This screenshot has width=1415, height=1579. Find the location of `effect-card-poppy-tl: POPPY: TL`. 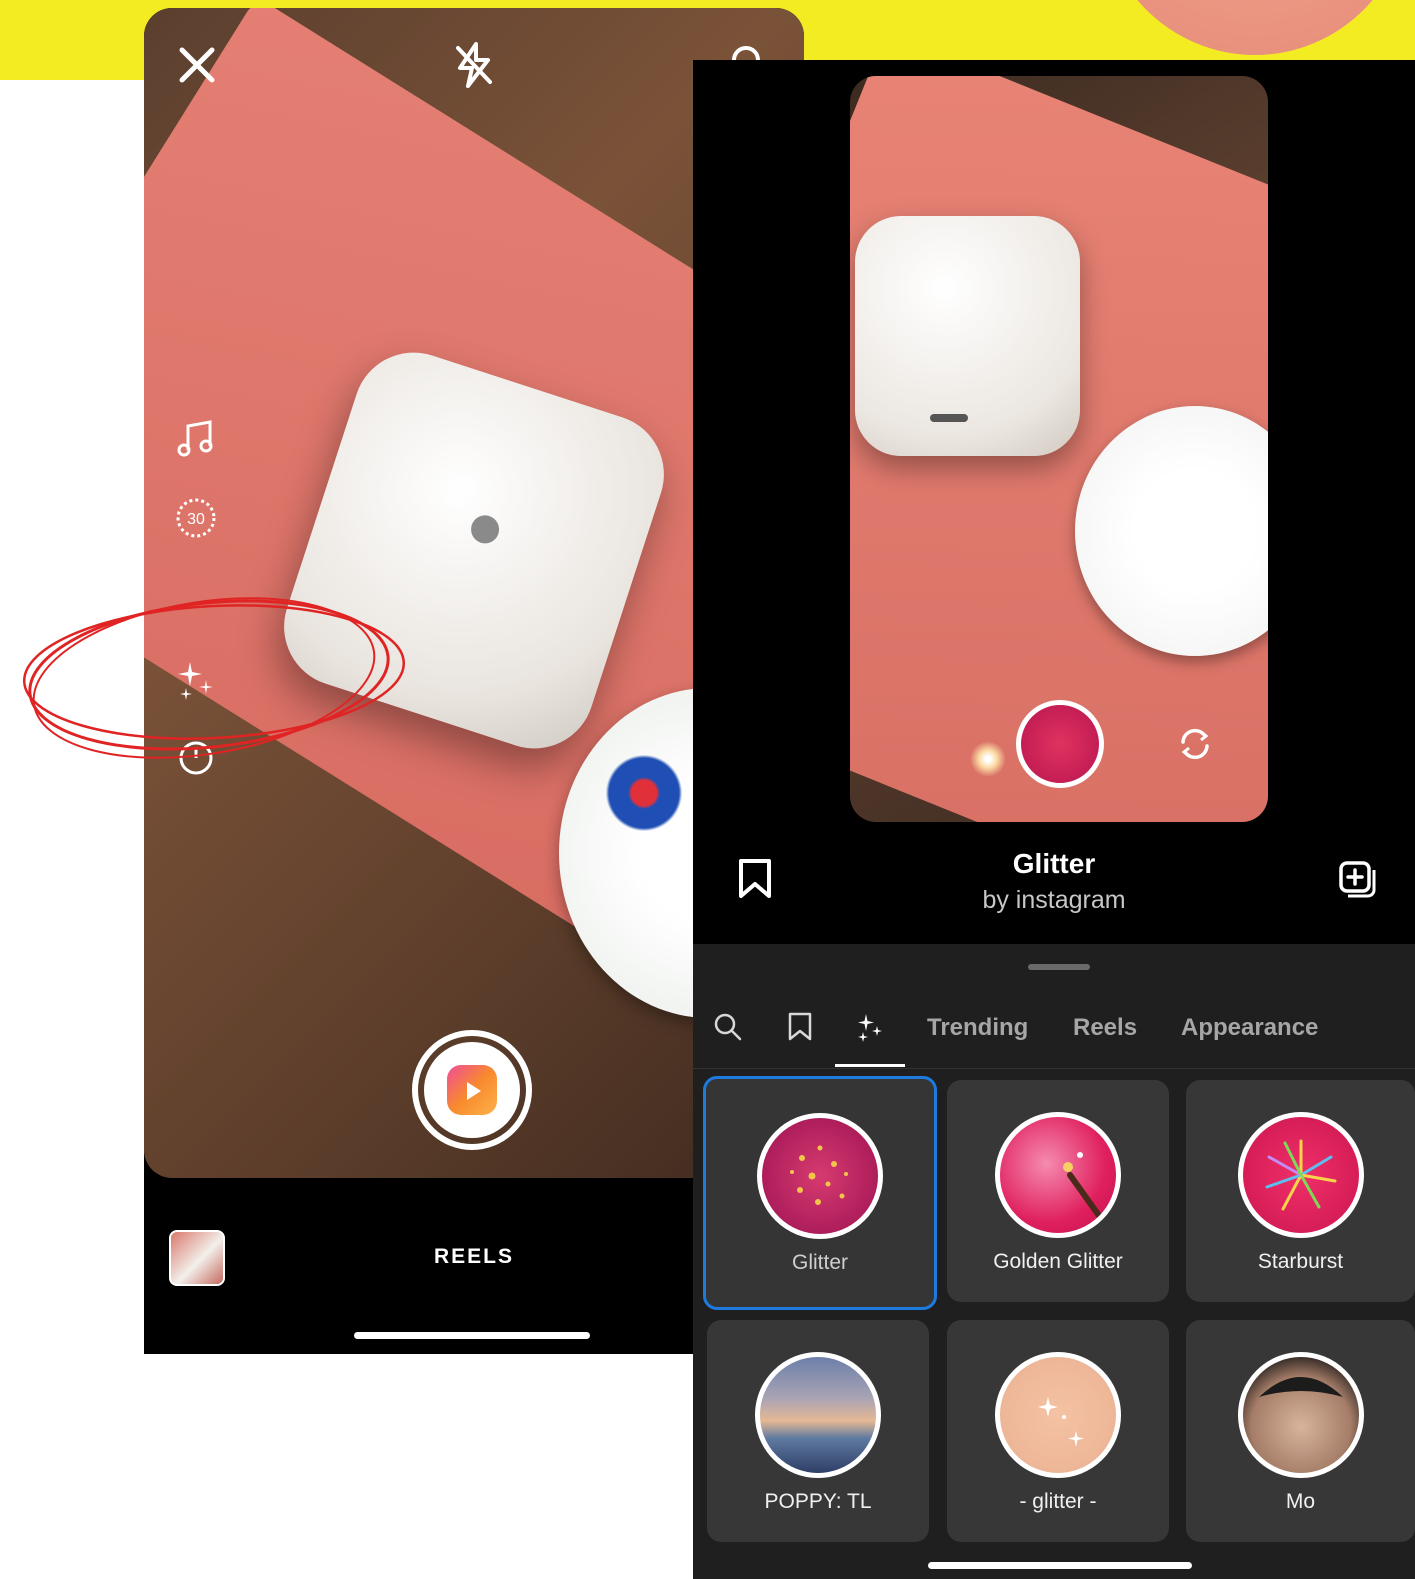

effect-card-poppy-tl: POPPY: TL is located at coordinates (818, 1431).